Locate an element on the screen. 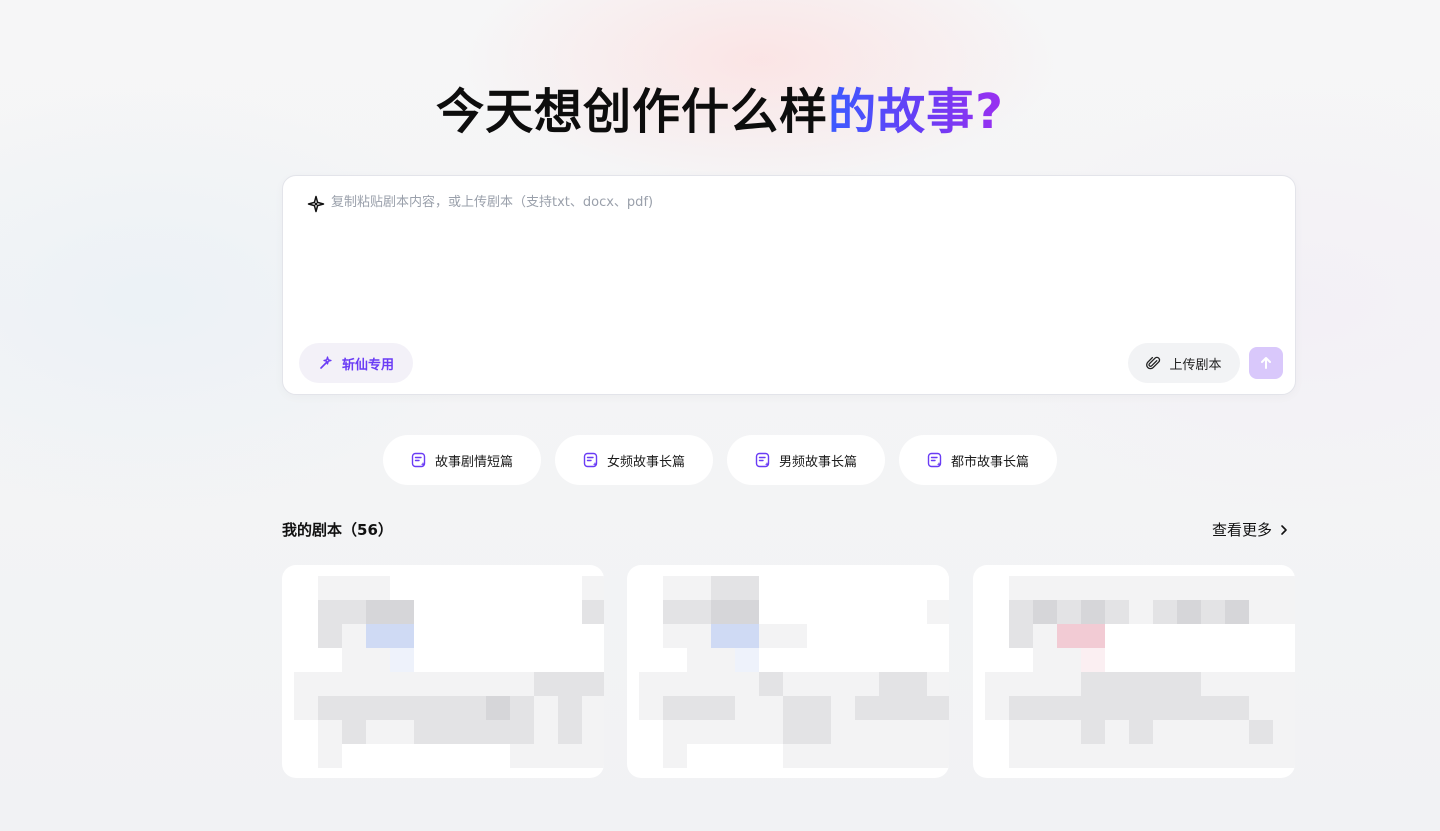 Image resolution: width=1440 pixels, height=831 pixels. hero-title-accent: 的故事? is located at coordinates (916, 112).